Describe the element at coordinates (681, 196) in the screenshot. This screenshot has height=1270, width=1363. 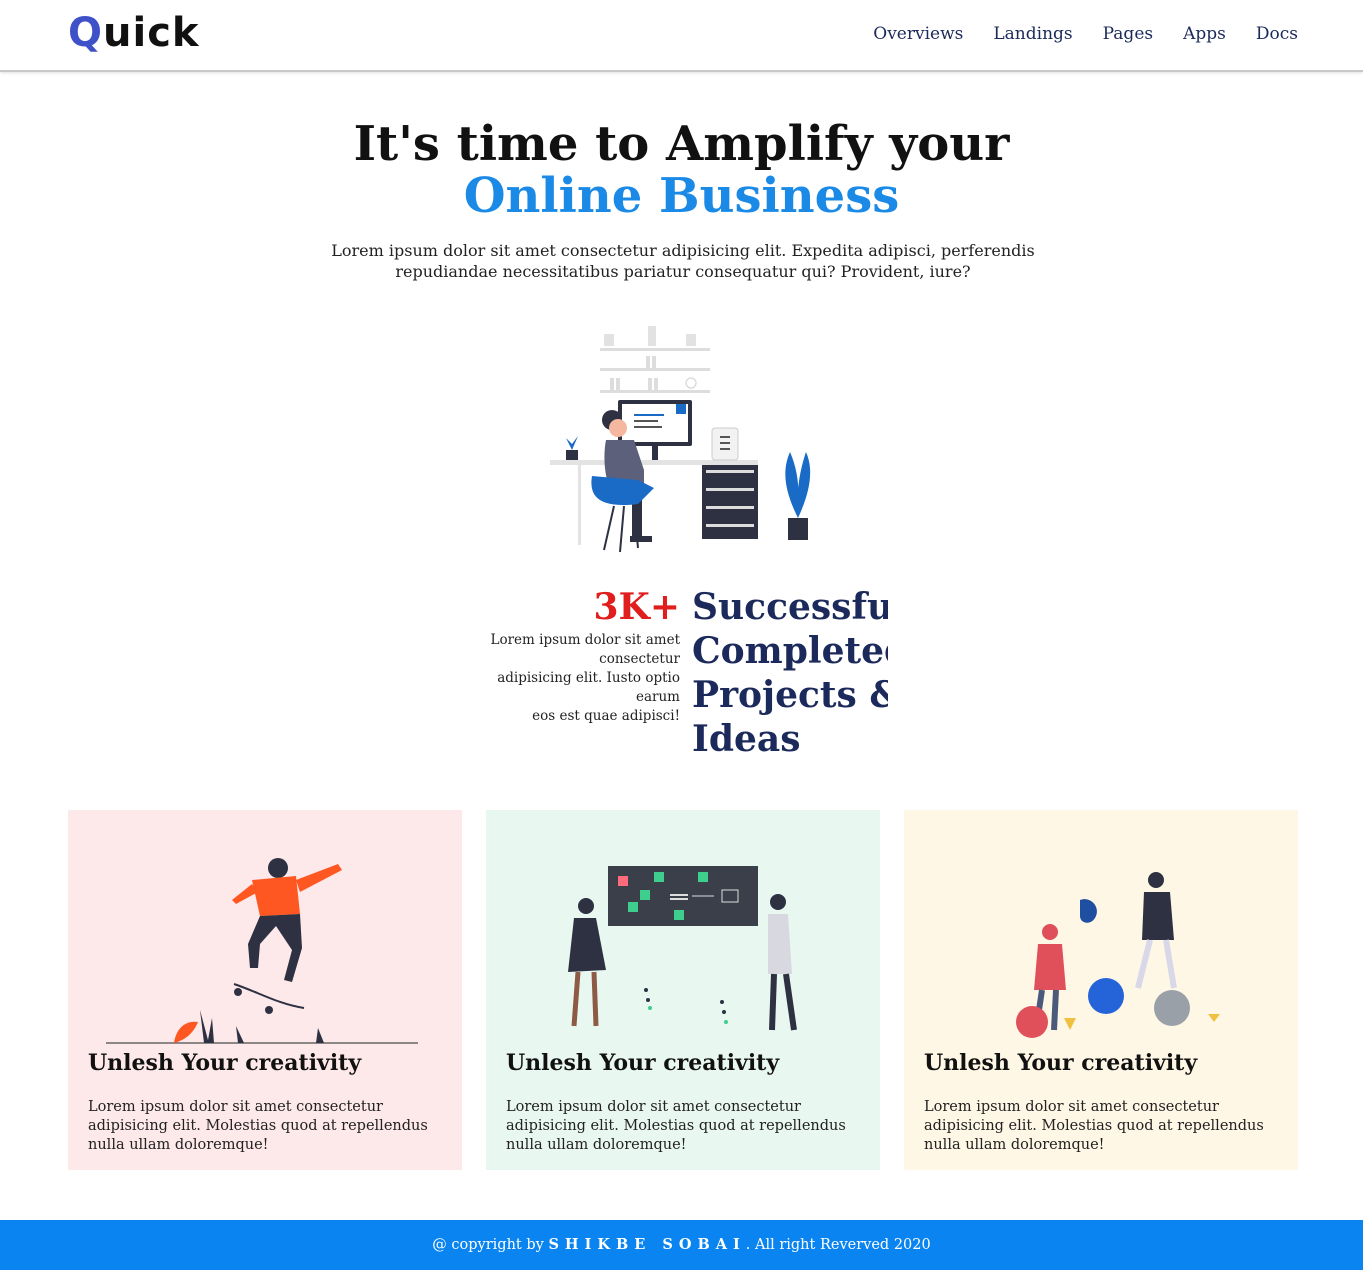
I see `hero-title-accent: Online Business` at that location.